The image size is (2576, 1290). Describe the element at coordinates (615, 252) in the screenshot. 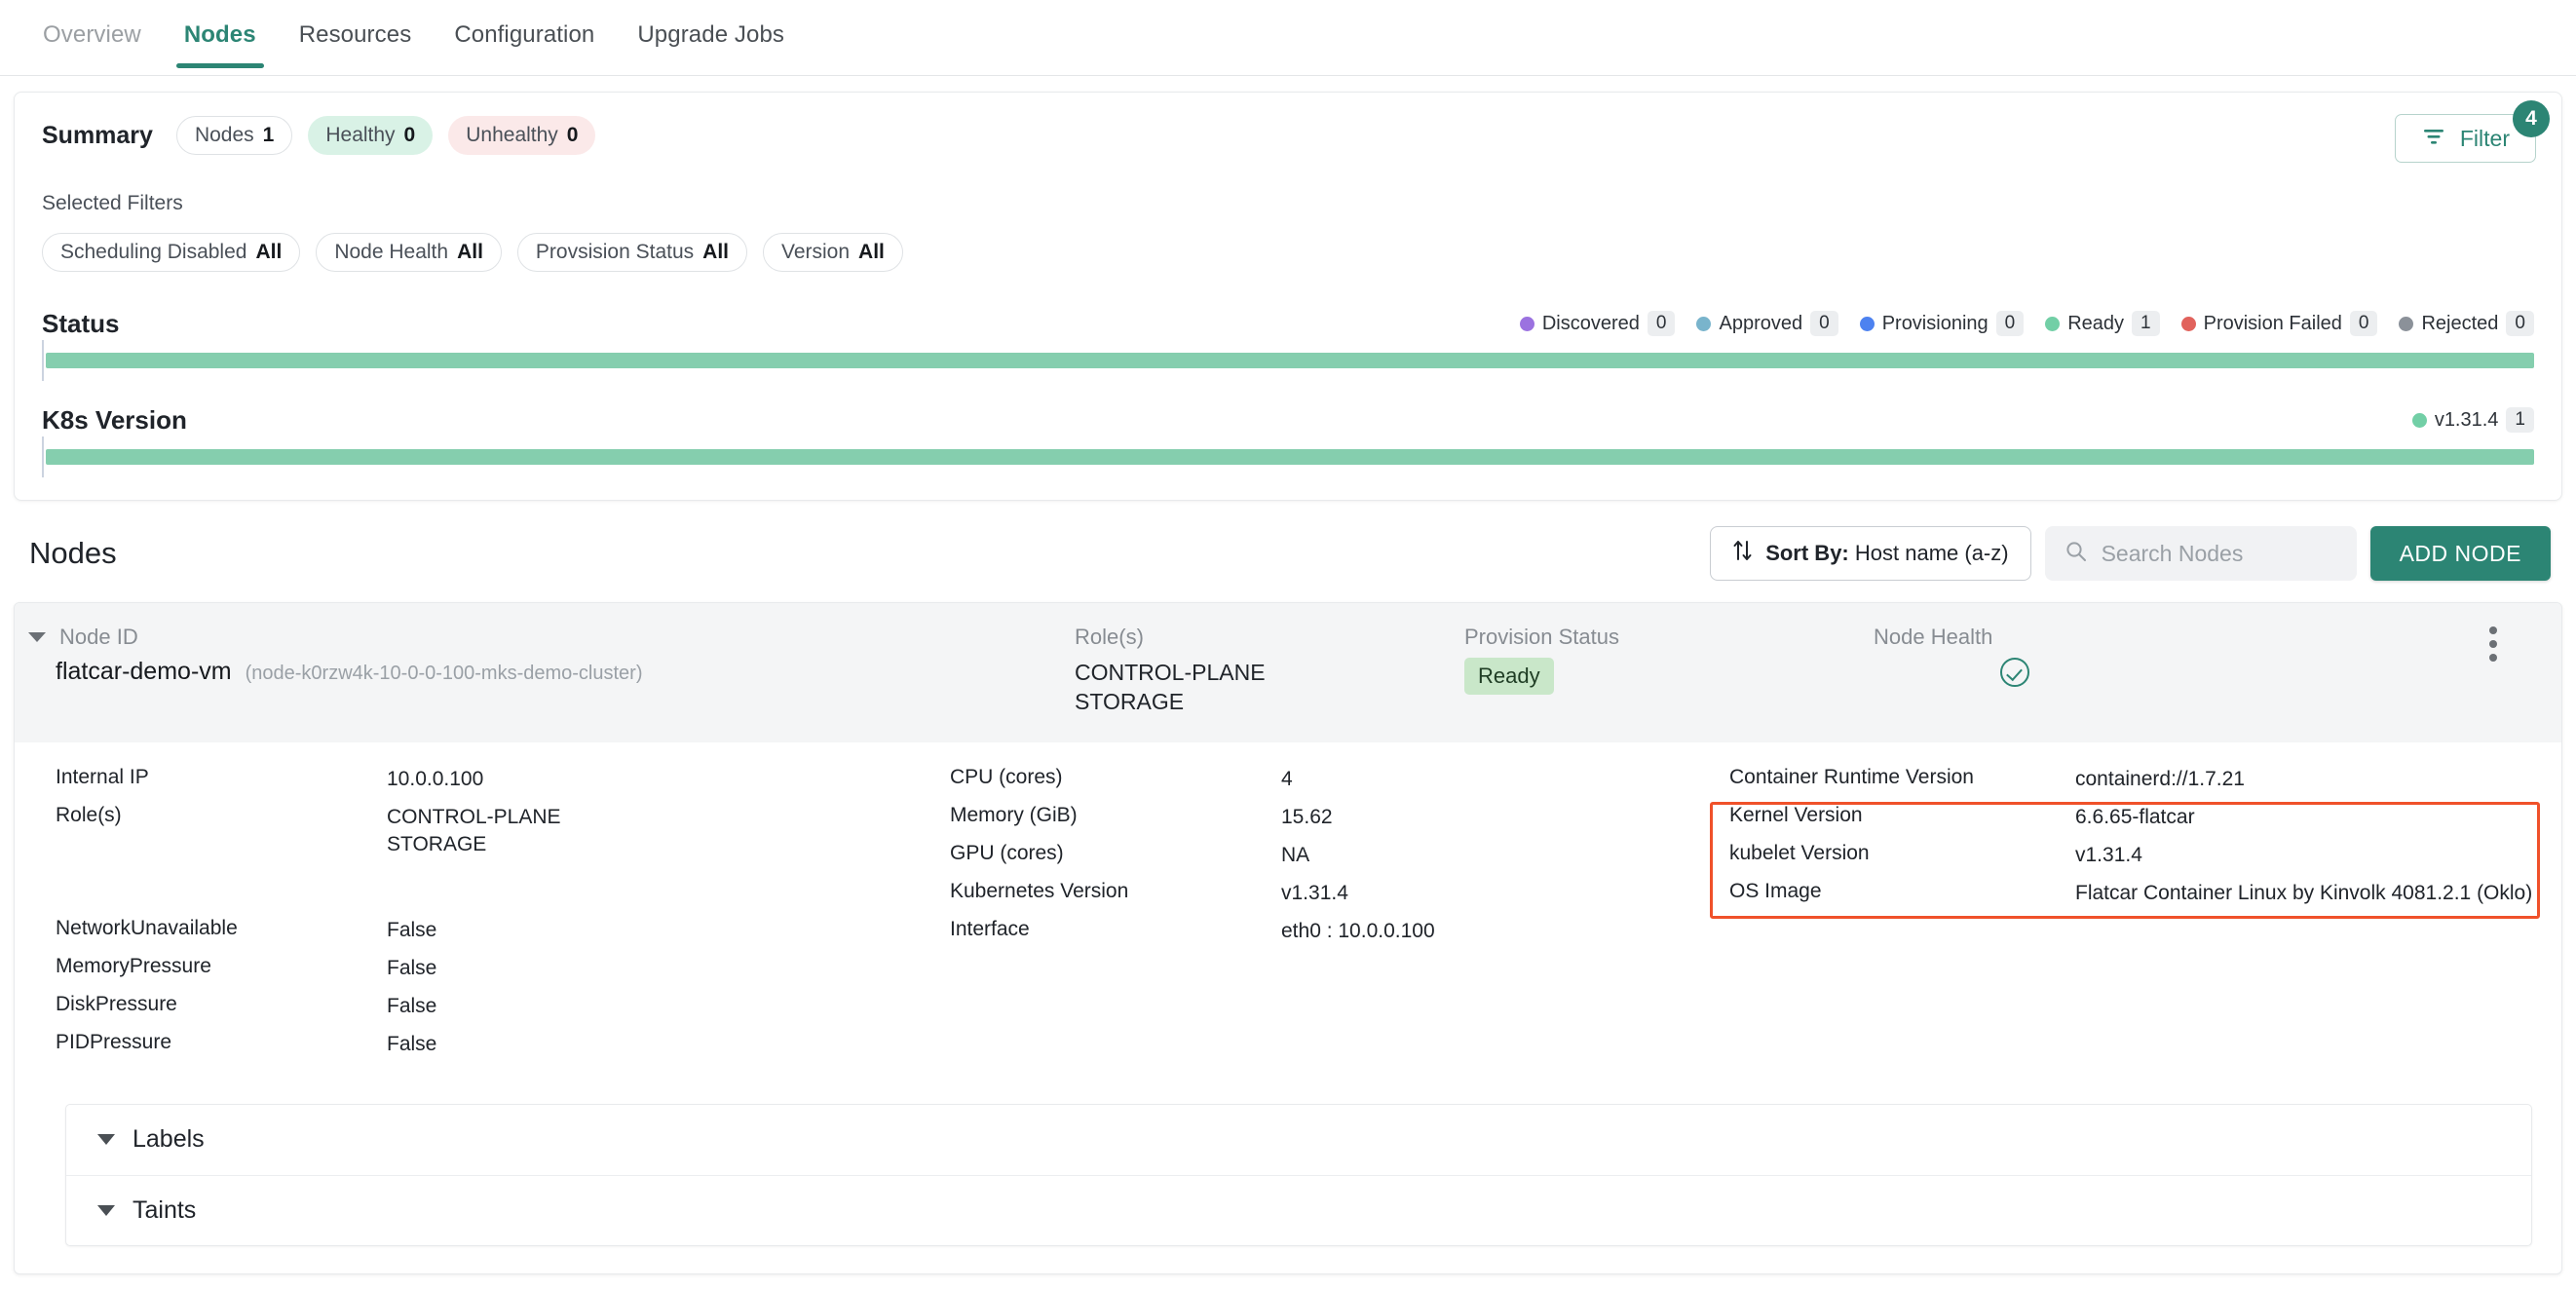

I see `filter-chip-label: Provsision Status` at that location.